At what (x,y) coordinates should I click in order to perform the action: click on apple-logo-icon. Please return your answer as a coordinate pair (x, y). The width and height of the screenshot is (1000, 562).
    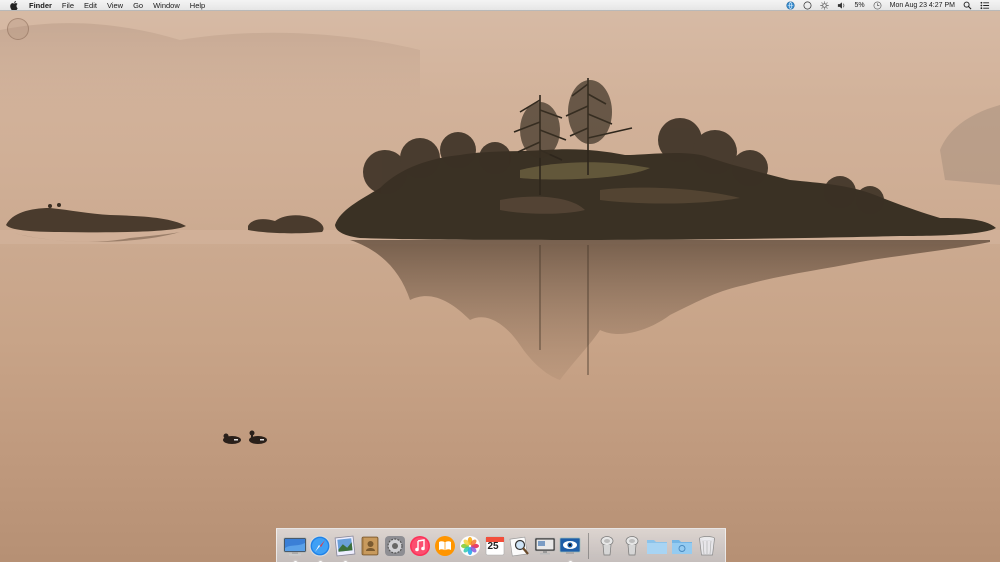
    Looking at the image, I should click on (14, 5).